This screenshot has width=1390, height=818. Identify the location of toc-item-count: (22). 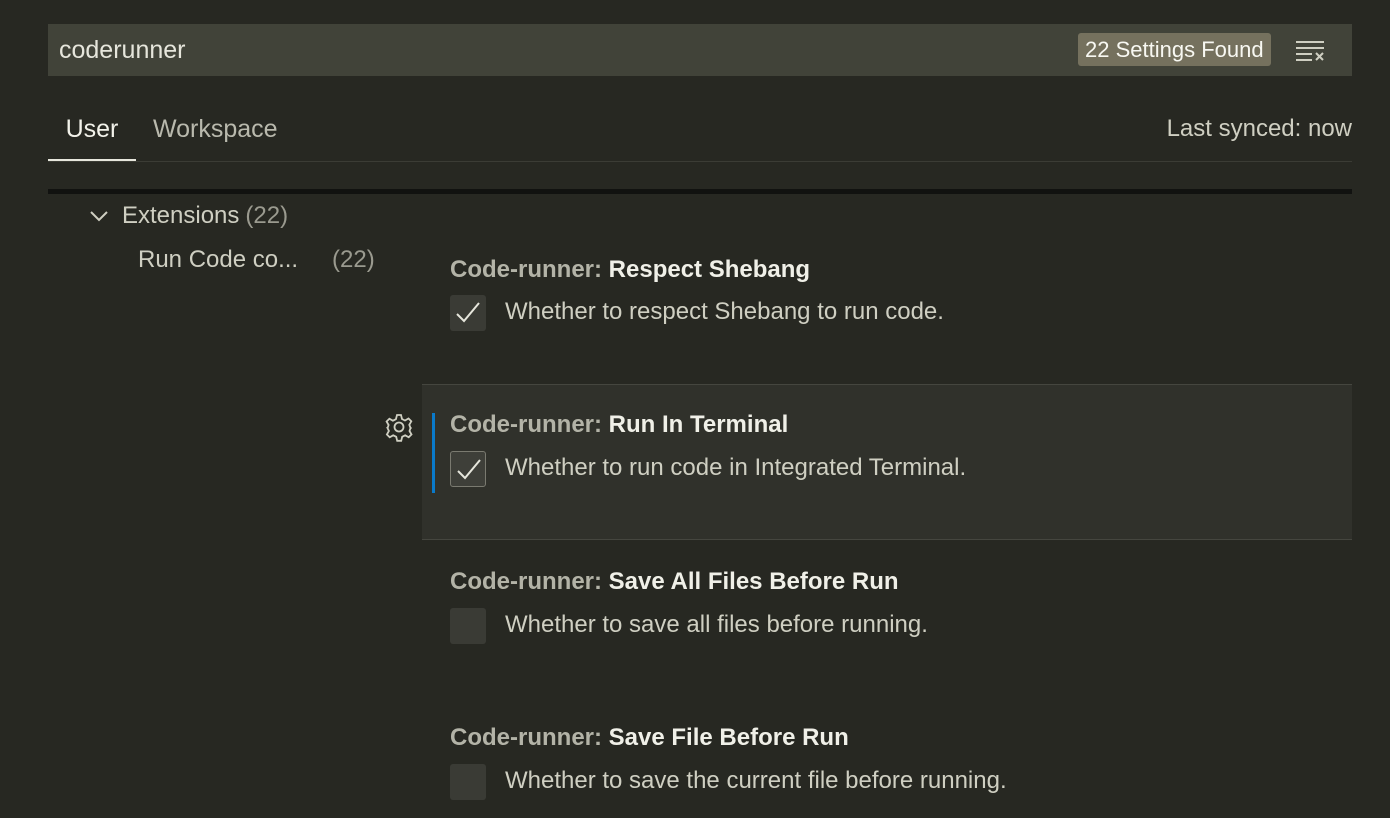
(353, 259).